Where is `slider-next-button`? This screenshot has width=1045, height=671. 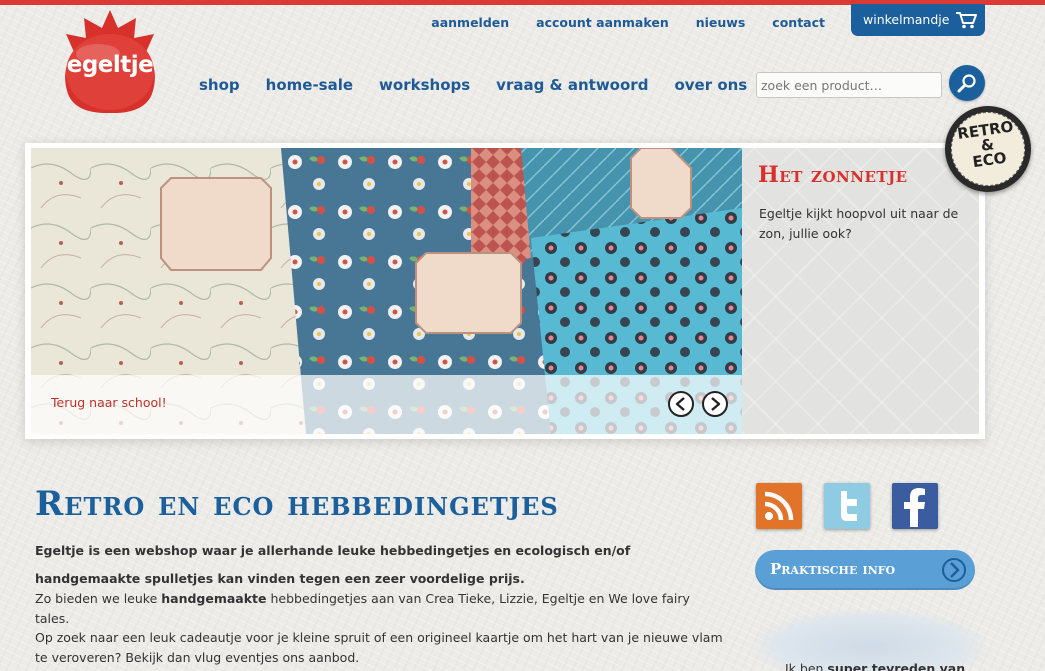 slider-next-button is located at coordinates (715, 404).